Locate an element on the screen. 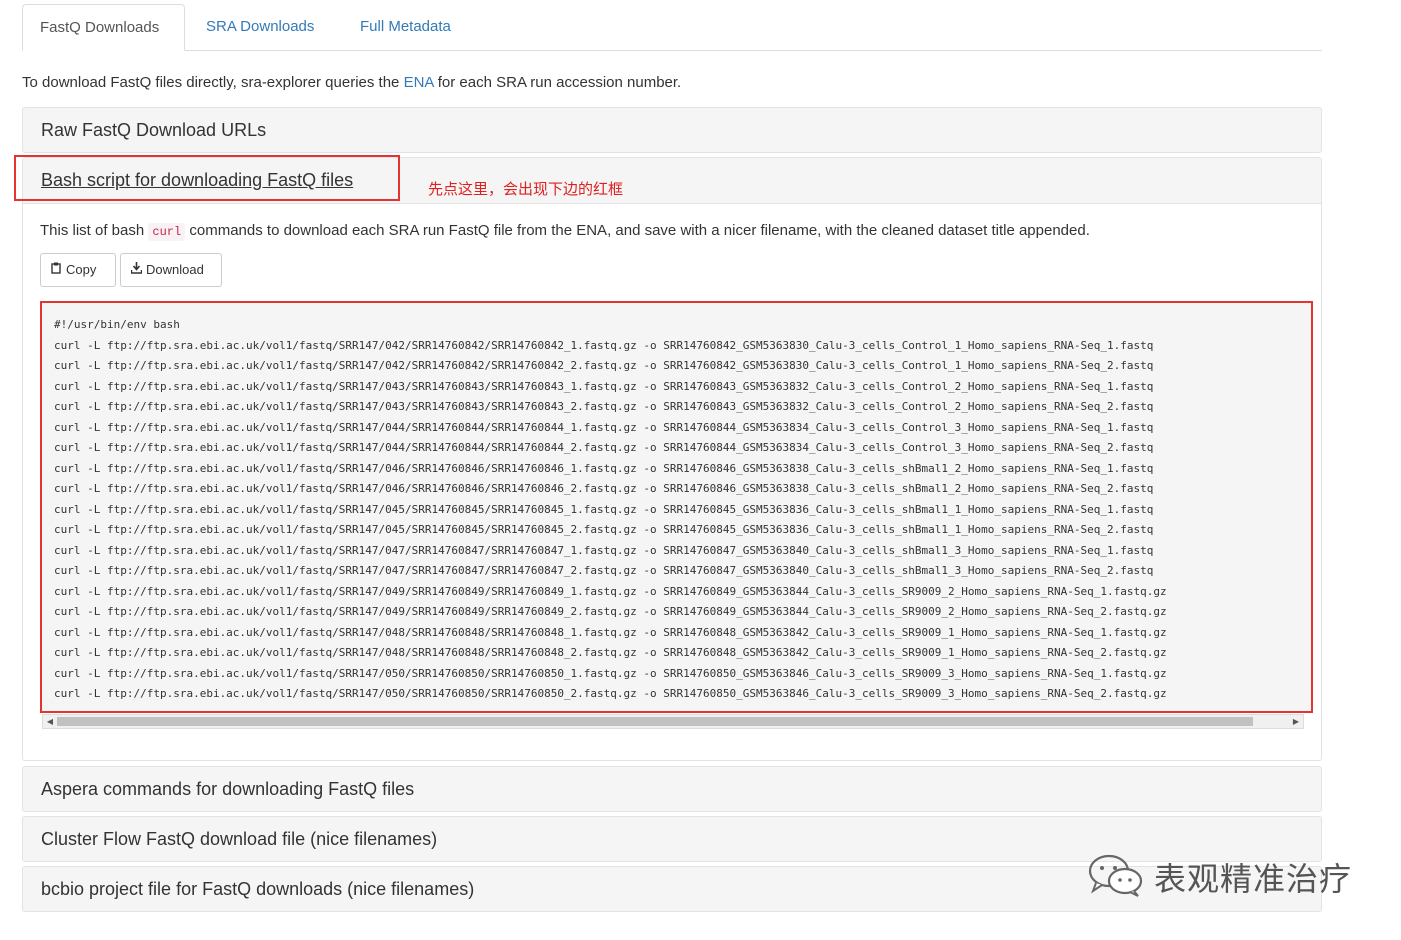  horizontal-scrollbar: ◀ ▶ is located at coordinates (673, 721).